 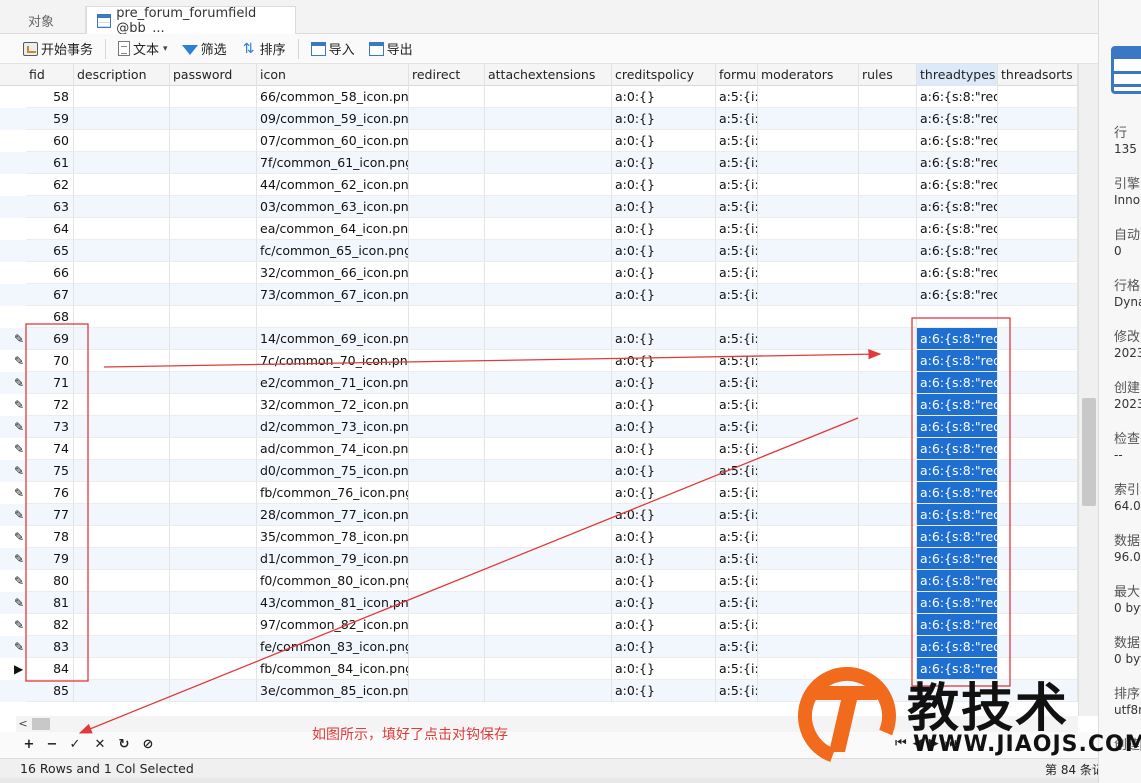 What do you see at coordinates (333, 427) in the screenshot?
I see `cell-icon: d2/common_73_icon.png` at bounding box center [333, 427].